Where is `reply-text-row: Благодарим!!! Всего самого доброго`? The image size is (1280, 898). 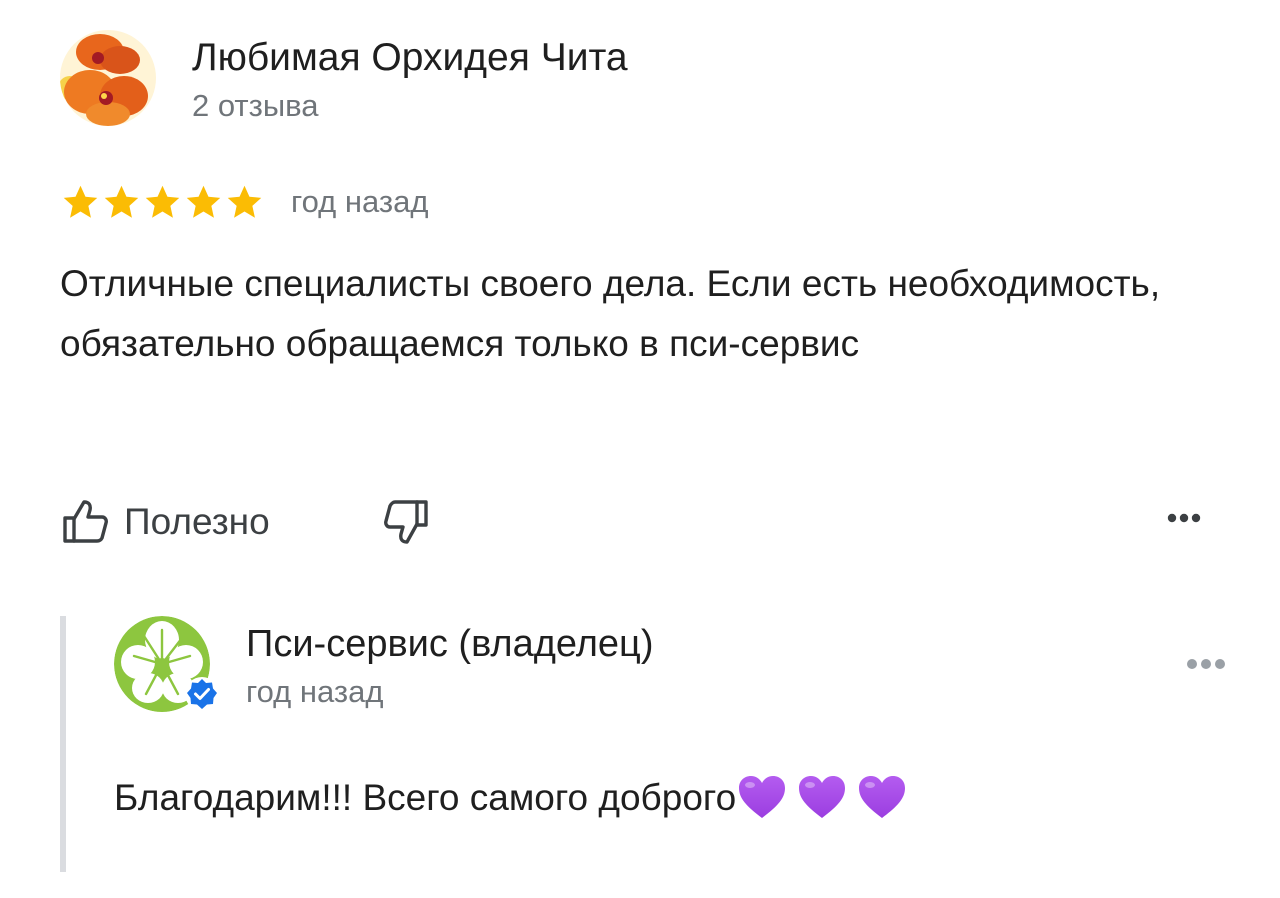 reply-text-row: Благодарим!!! Всего самого доброго is located at coordinates (515, 798).